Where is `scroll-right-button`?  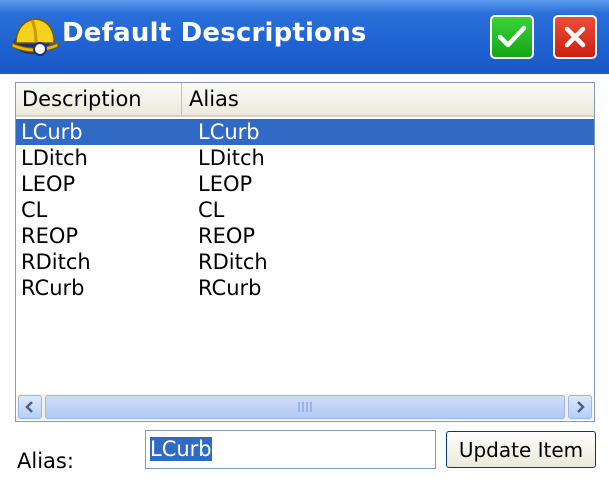 scroll-right-button is located at coordinates (580, 407).